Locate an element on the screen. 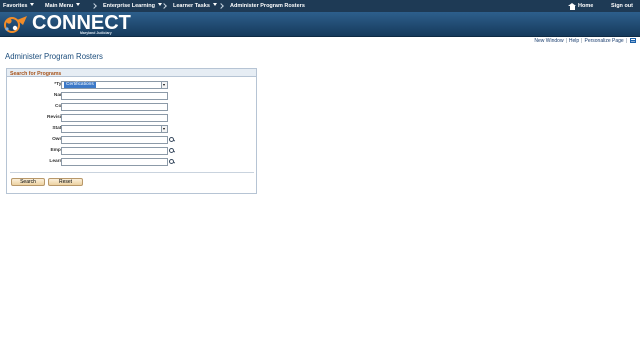 The height and width of the screenshot is (360, 640). owner-lookup-search-icon is located at coordinates (172, 139).